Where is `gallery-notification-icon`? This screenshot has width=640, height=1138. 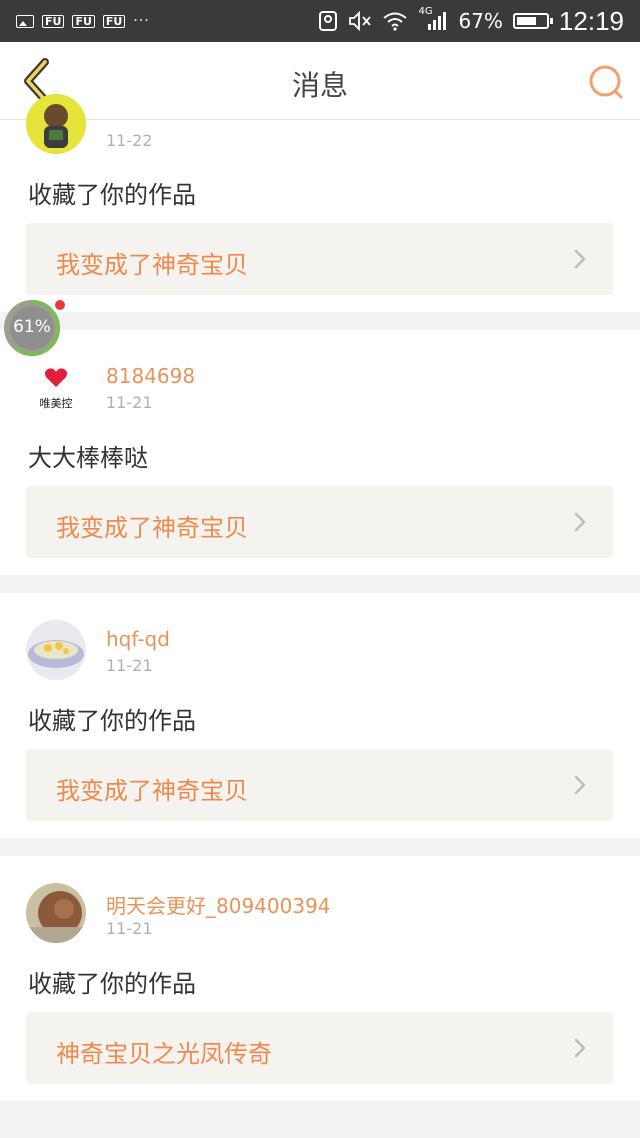 gallery-notification-icon is located at coordinates (25, 21).